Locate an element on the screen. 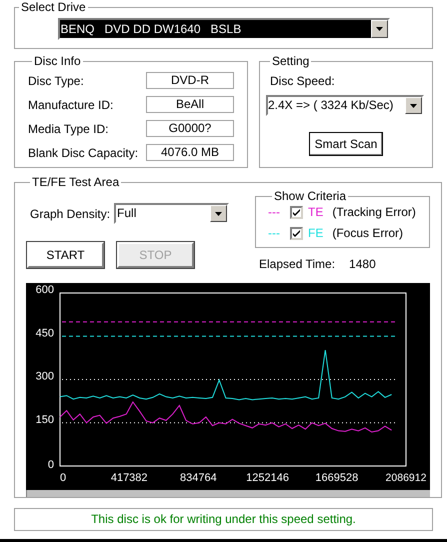 This screenshot has width=447, height=542. criteria-code: TE is located at coordinates (316, 212).